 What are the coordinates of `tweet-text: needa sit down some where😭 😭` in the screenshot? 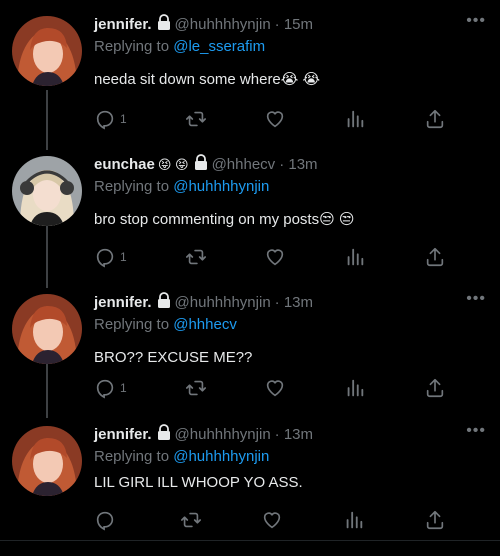 It's located at (207, 79).